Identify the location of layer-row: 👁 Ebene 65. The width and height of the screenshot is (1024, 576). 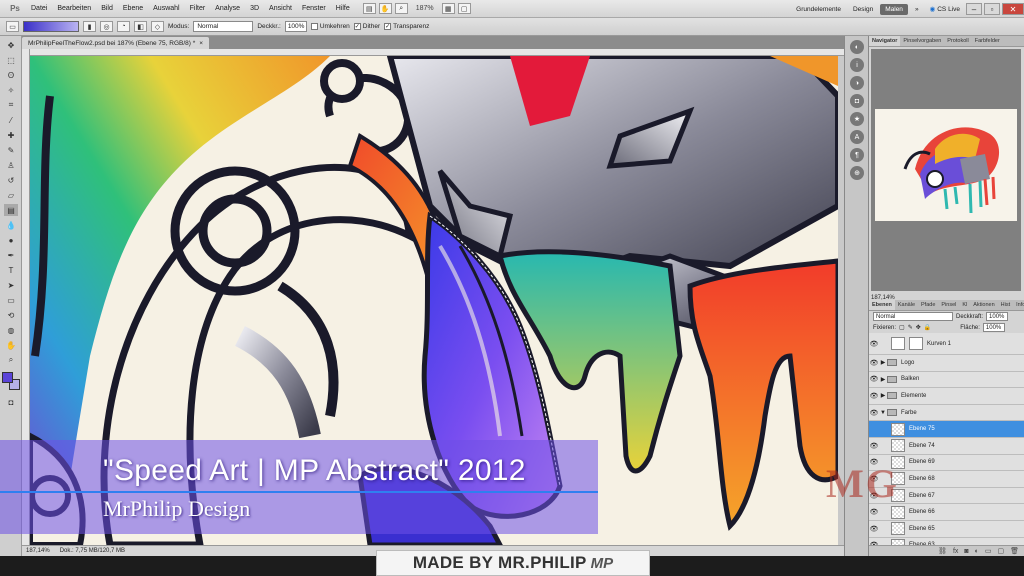
(946, 529).